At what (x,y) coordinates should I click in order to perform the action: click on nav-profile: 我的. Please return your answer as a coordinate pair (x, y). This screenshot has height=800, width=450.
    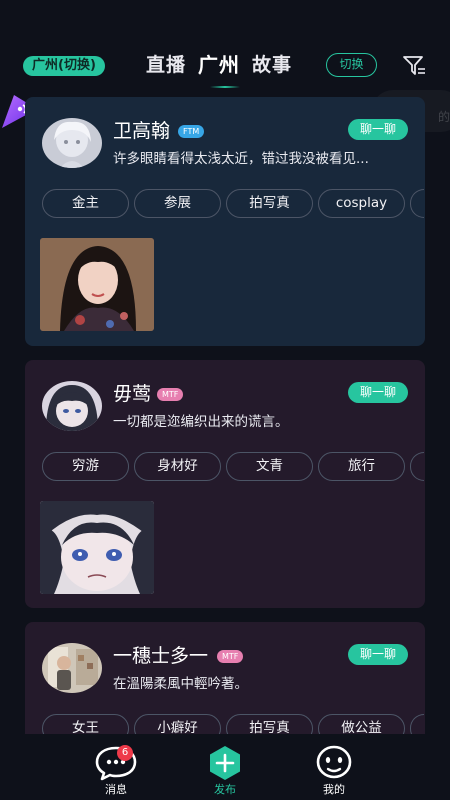
    Looking at the image, I should click on (334, 770).